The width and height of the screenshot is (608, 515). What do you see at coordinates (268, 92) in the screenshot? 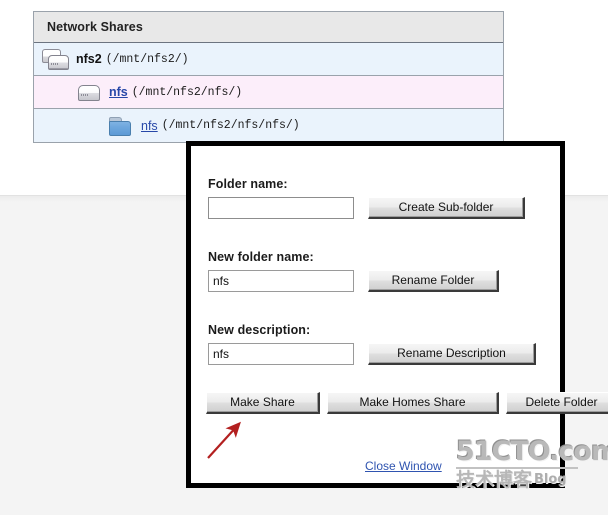
I see `table-row: nfs (/mnt/nfs2/nfs/)` at bounding box center [268, 92].